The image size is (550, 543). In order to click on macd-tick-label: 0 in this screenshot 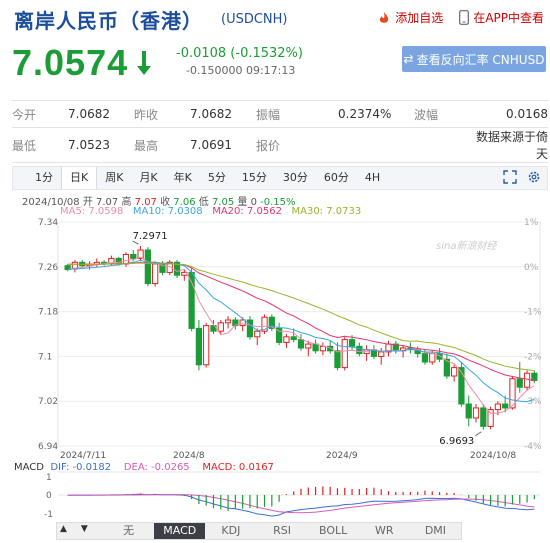, I will do `click(49, 496)`.